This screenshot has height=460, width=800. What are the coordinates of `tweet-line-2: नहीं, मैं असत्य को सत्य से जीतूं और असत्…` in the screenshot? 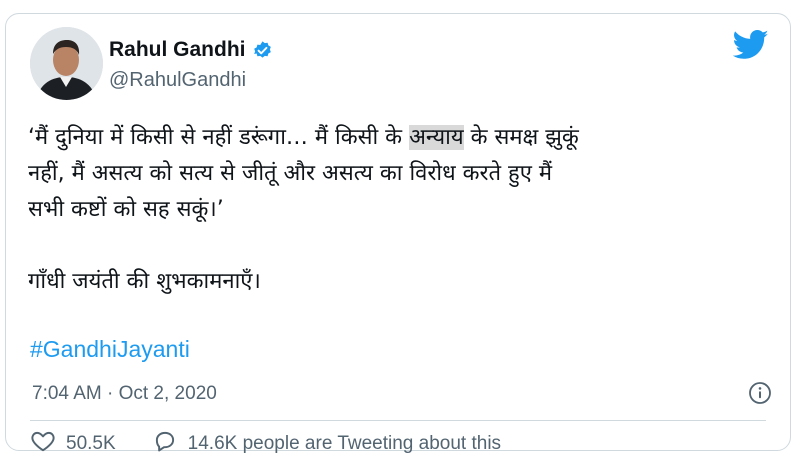 It's located at (290, 173).